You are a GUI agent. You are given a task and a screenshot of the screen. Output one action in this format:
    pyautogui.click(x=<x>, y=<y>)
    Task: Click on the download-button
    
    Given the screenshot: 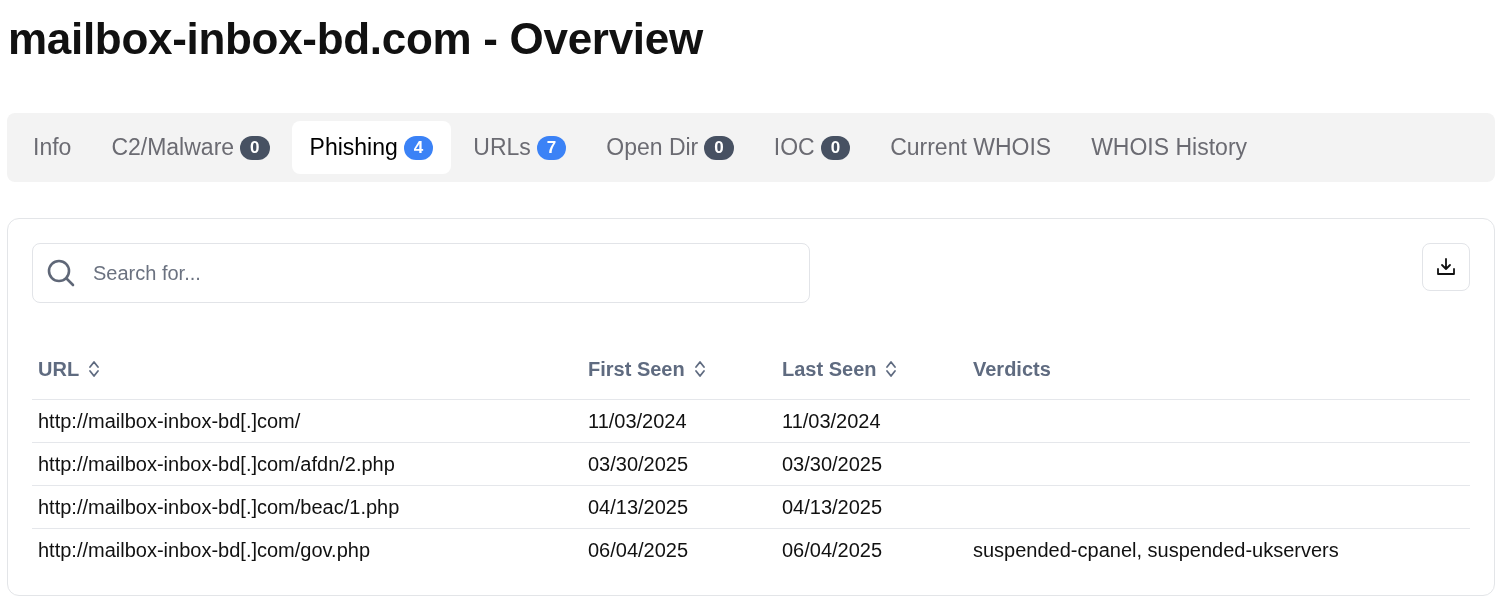 What is the action you would take?
    pyautogui.click(x=1446, y=267)
    